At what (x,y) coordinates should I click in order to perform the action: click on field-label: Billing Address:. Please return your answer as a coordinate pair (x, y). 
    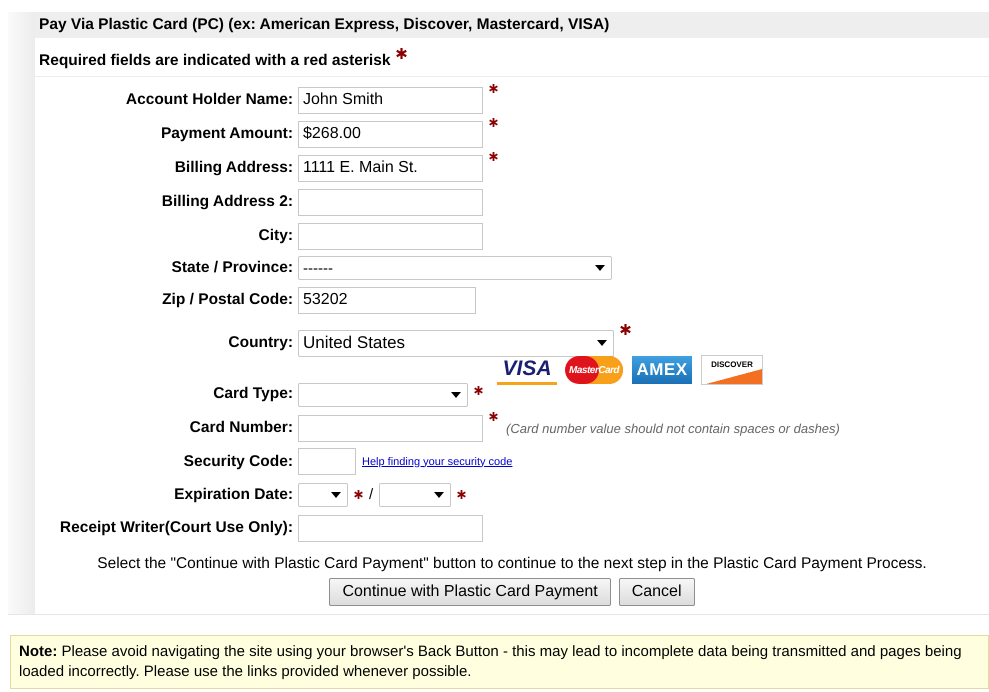
    Looking at the image, I should click on (233, 168).